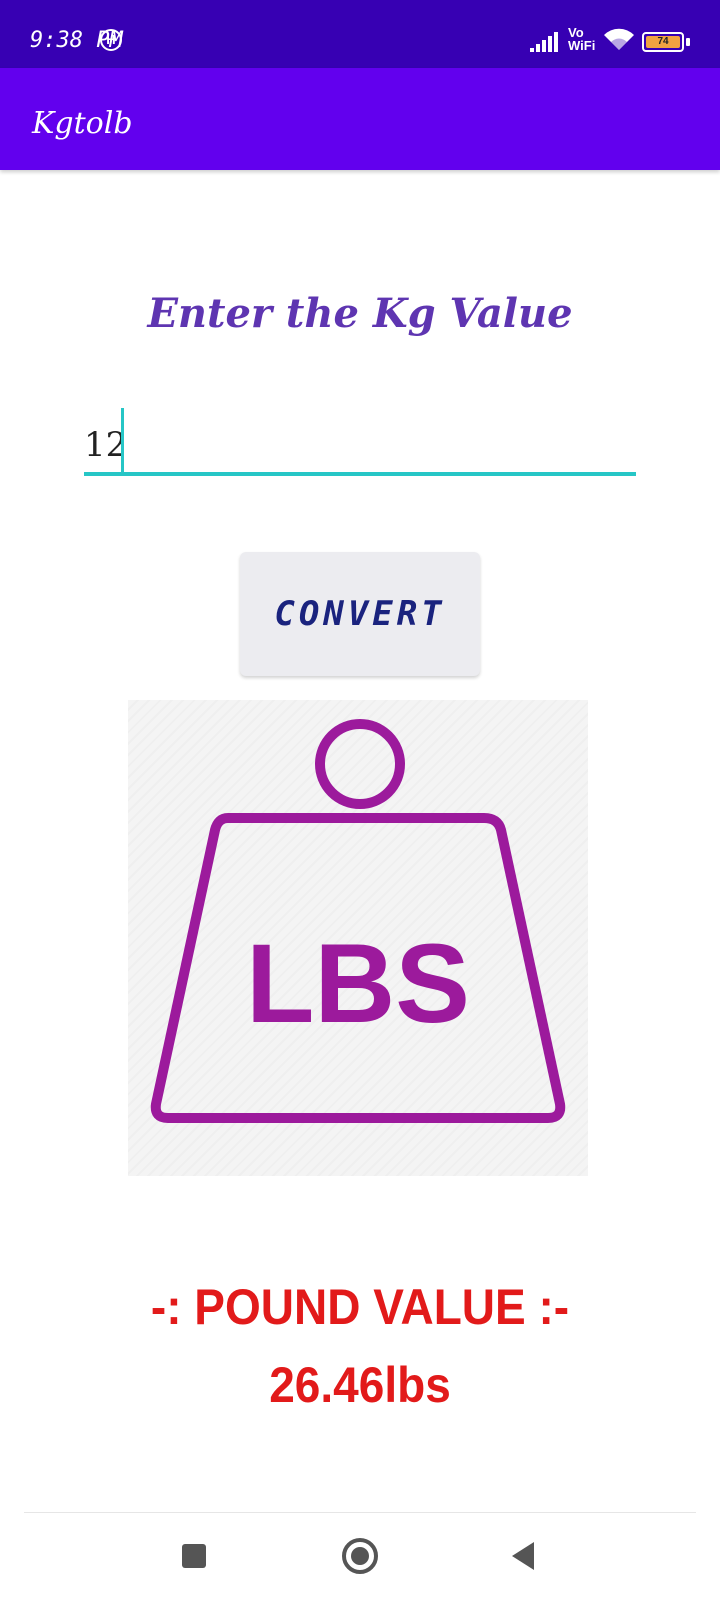  Describe the element at coordinates (194, 1556) in the screenshot. I see `recents-button` at that location.